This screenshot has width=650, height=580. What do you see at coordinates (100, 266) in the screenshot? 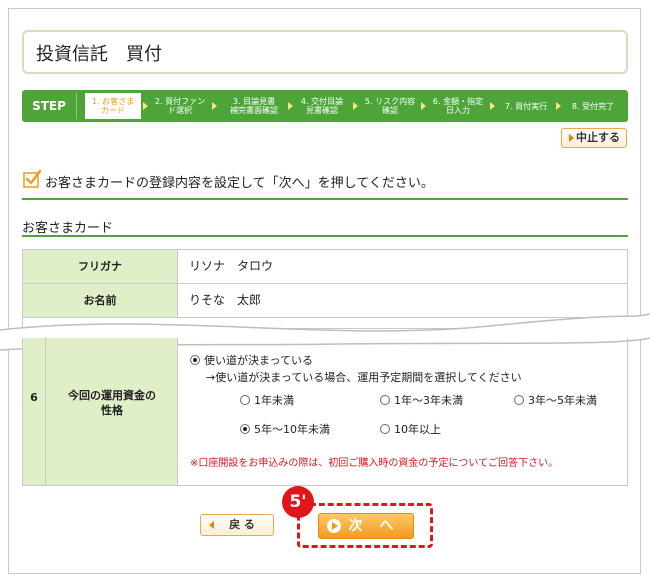
I see `row-label: フリガナ` at bounding box center [100, 266].